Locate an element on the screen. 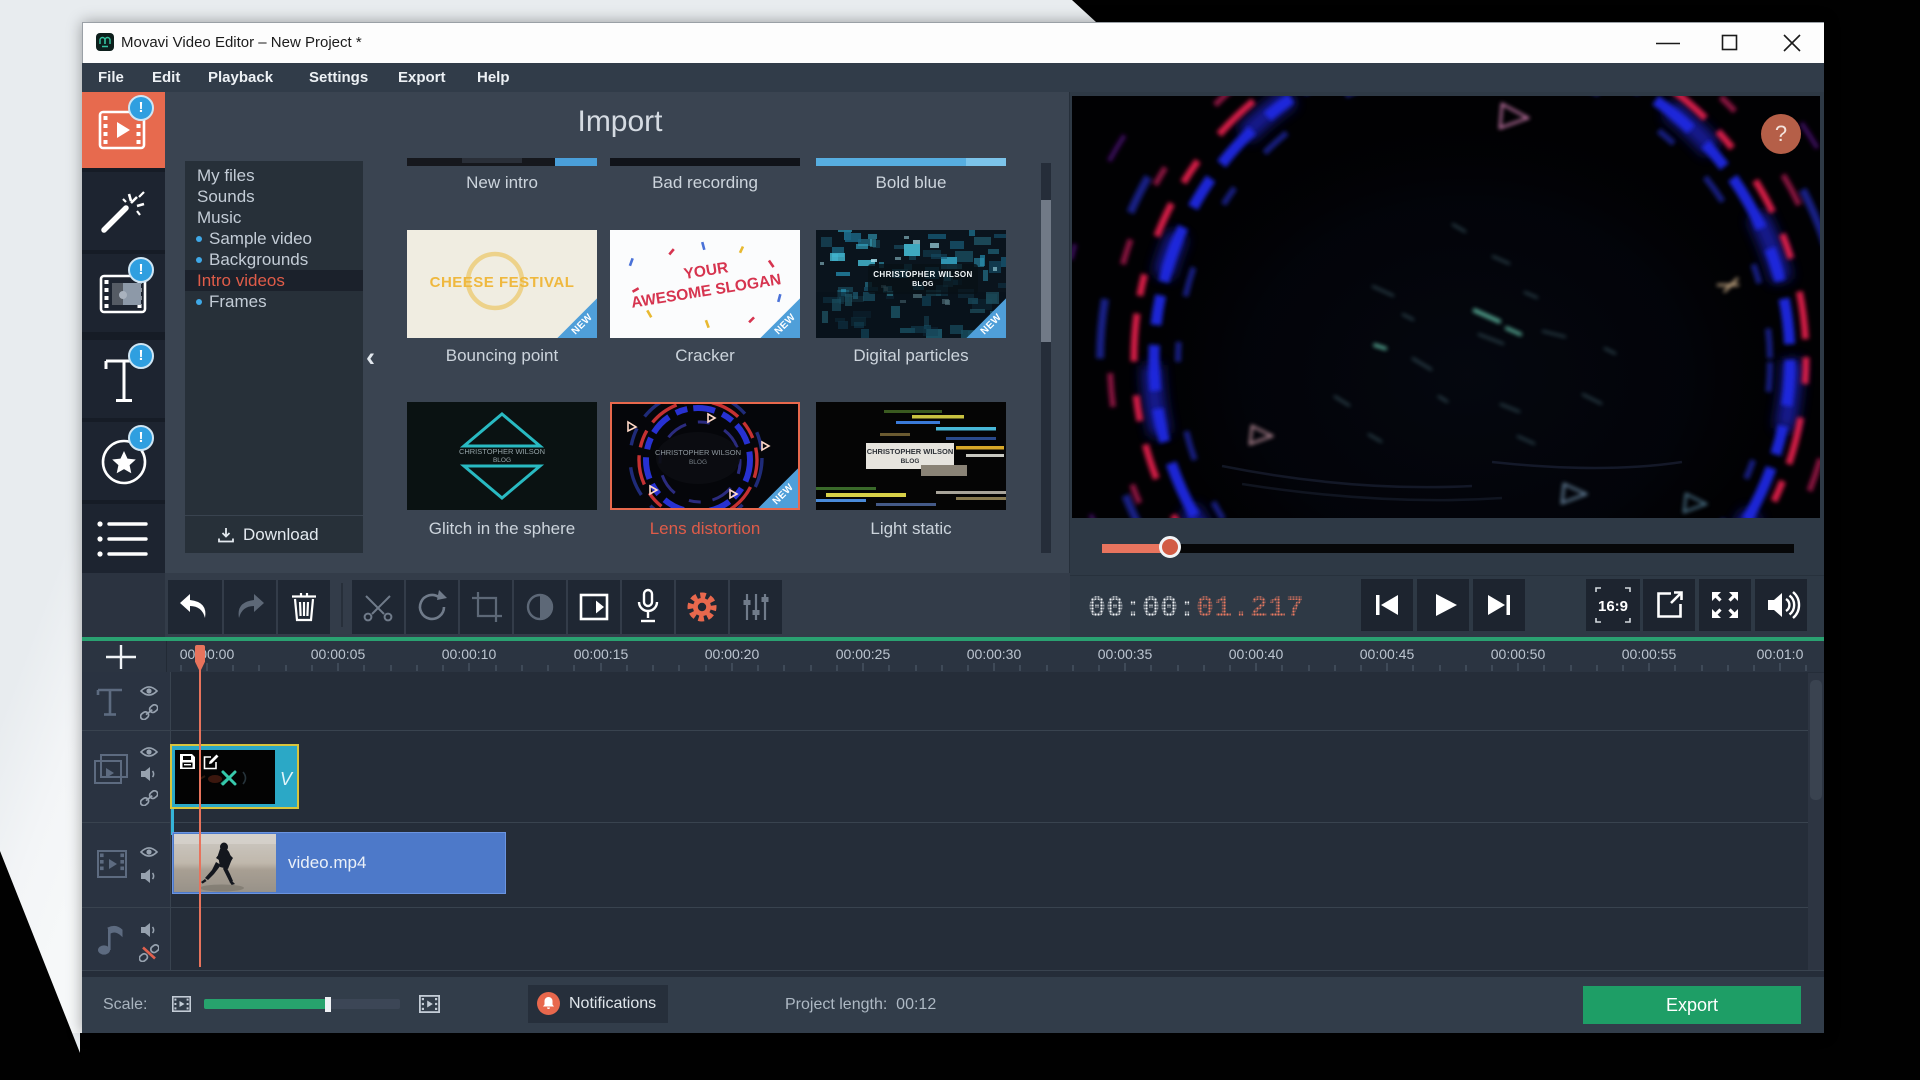  svg-text: 00:01:0 is located at coordinates (1780, 654).